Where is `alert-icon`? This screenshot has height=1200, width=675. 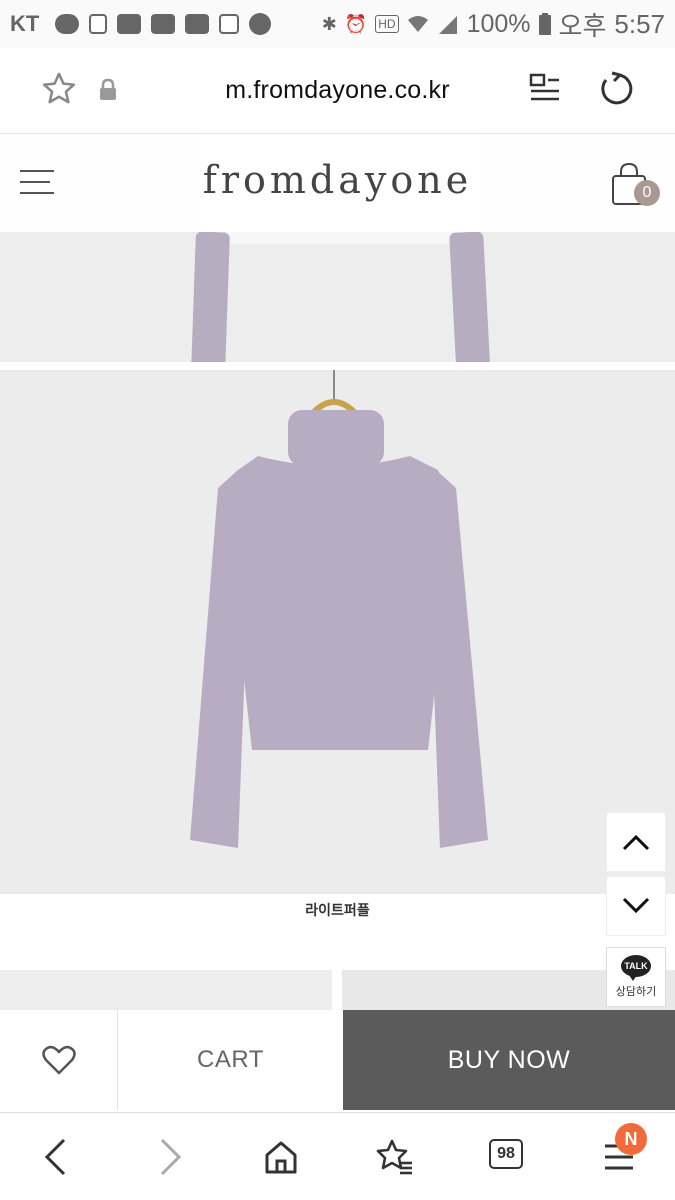 alert-icon is located at coordinates (260, 24).